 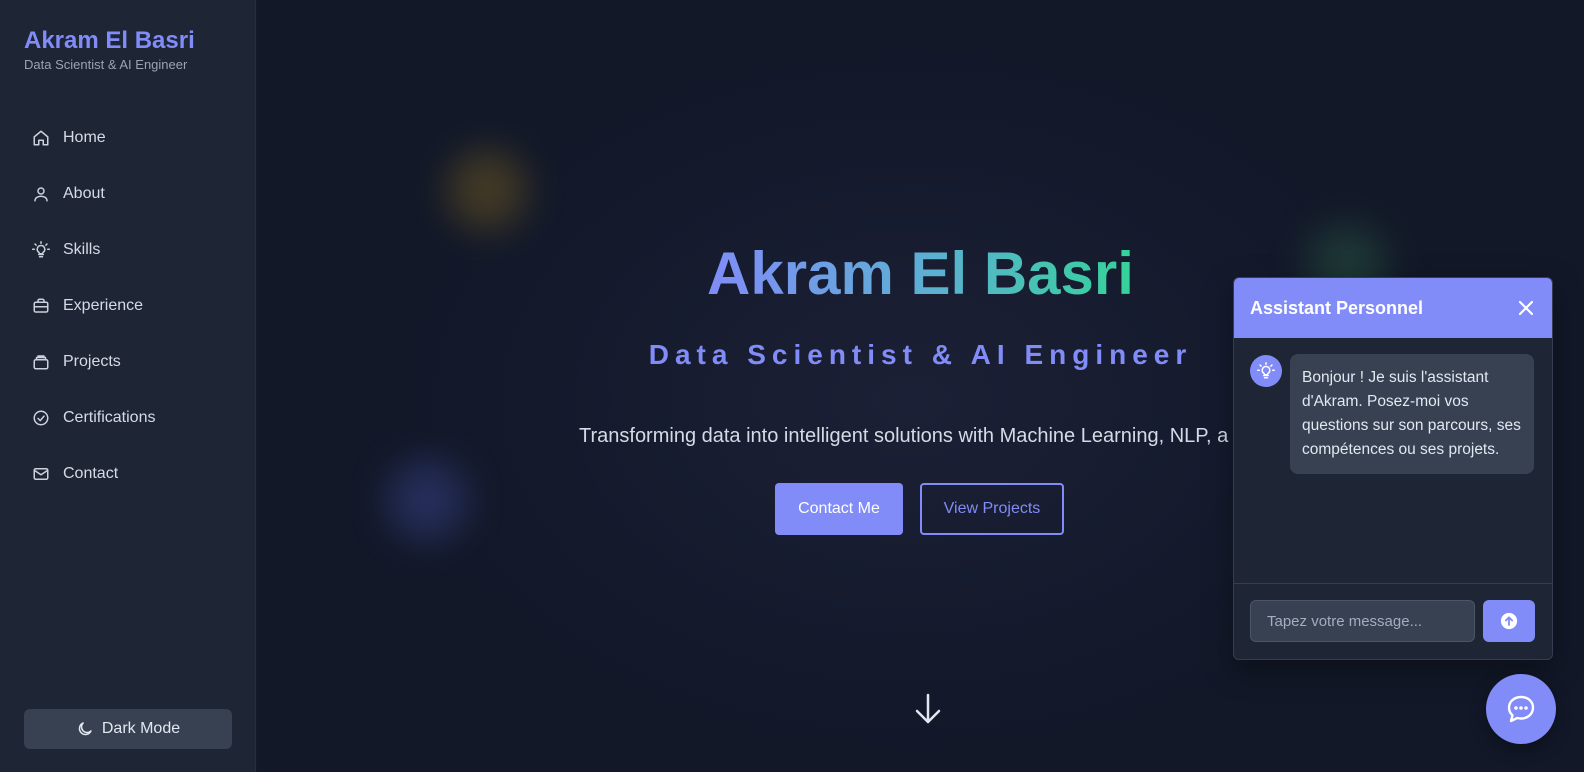 What do you see at coordinates (128, 194) in the screenshot?
I see `sidebar-item-about: About` at bounding box center [128, 194].